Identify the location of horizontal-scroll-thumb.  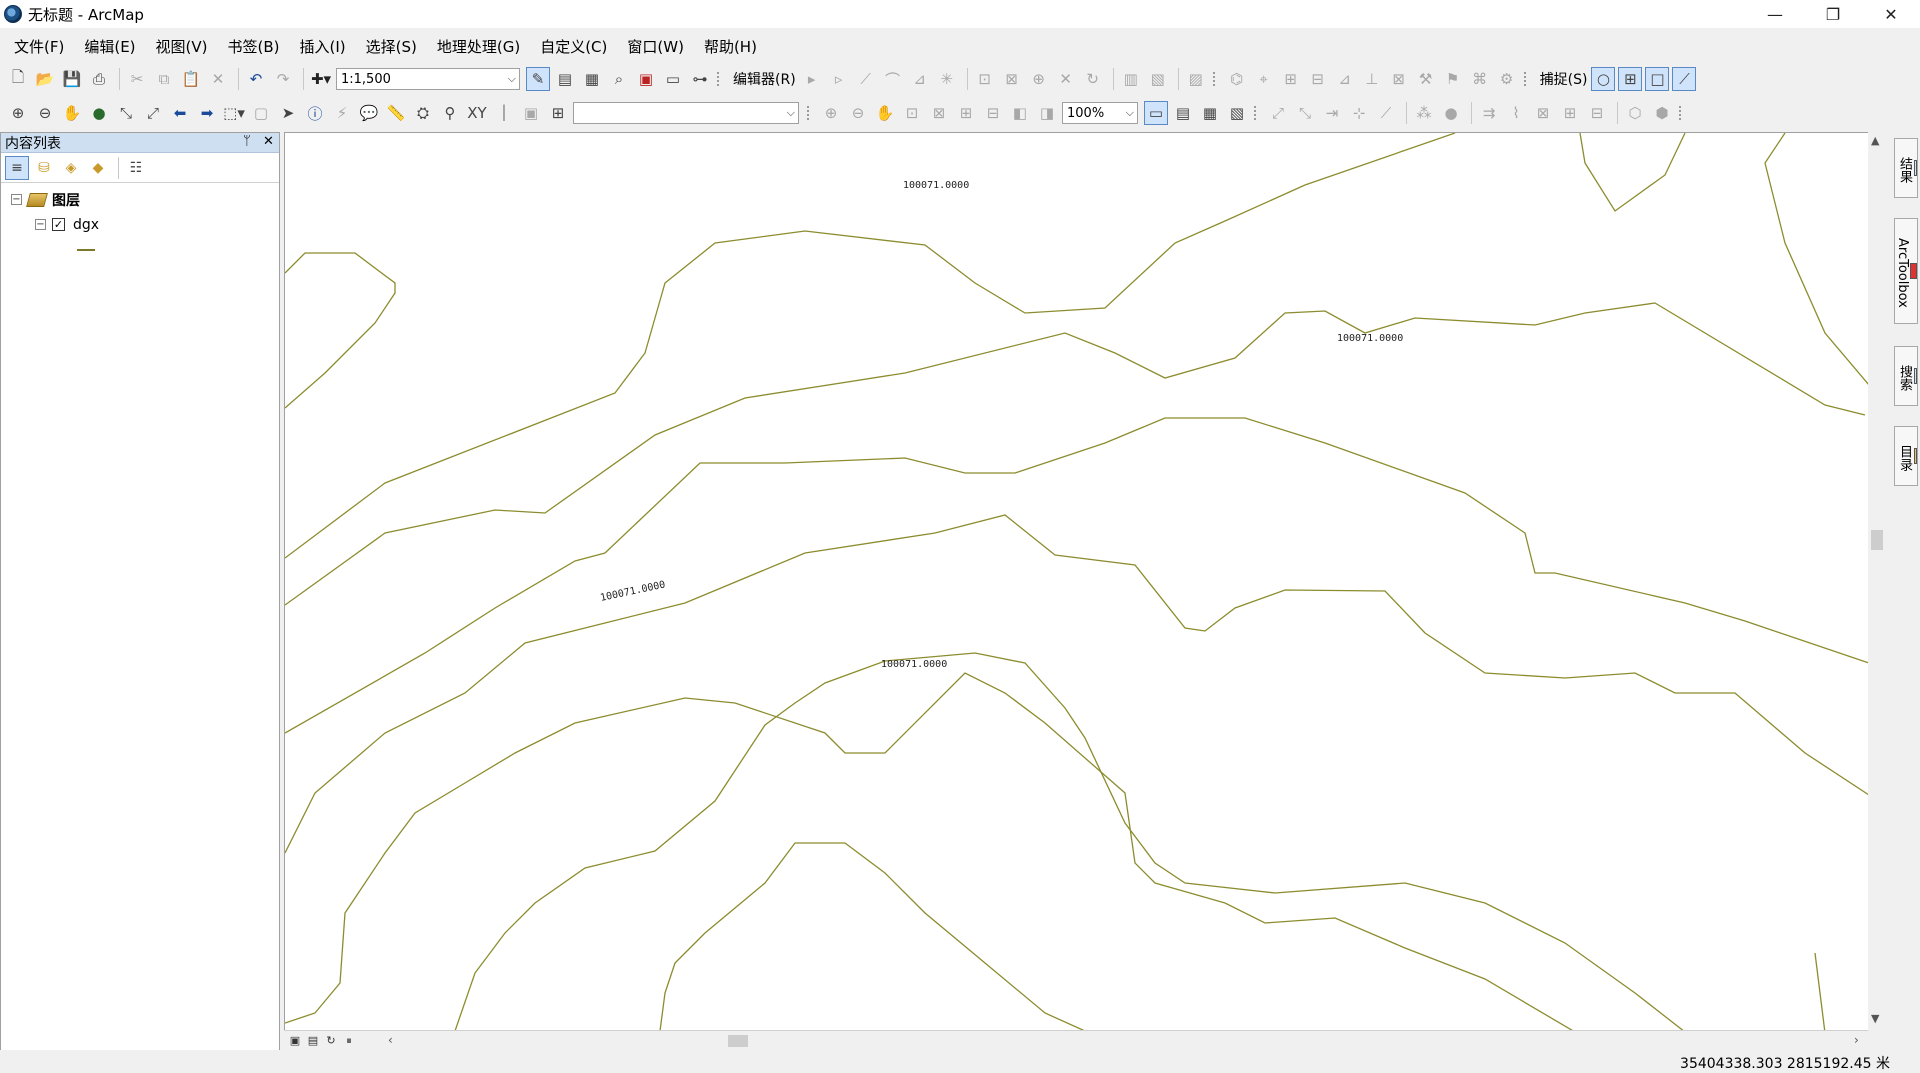
(738, 1041).